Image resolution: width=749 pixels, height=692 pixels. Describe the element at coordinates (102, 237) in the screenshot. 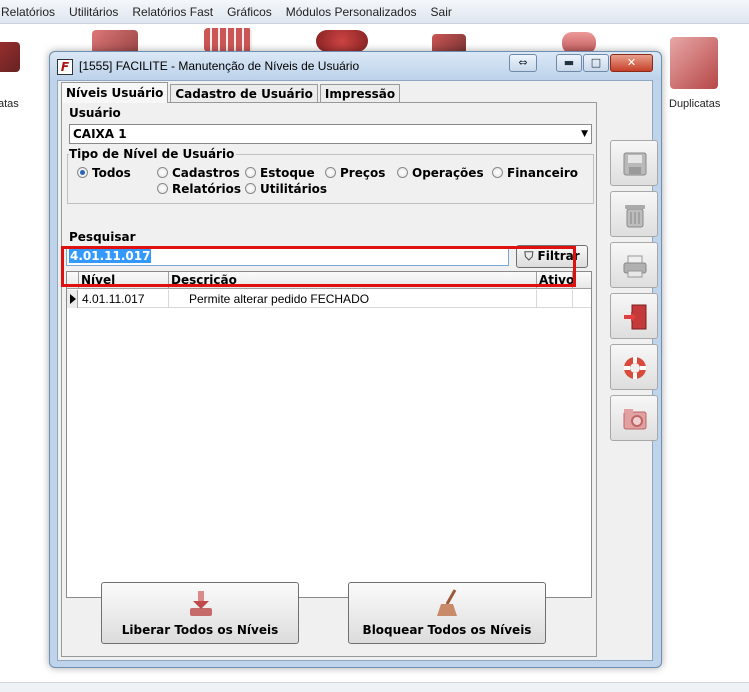

I see `search-label: Pesquisar` at that location.